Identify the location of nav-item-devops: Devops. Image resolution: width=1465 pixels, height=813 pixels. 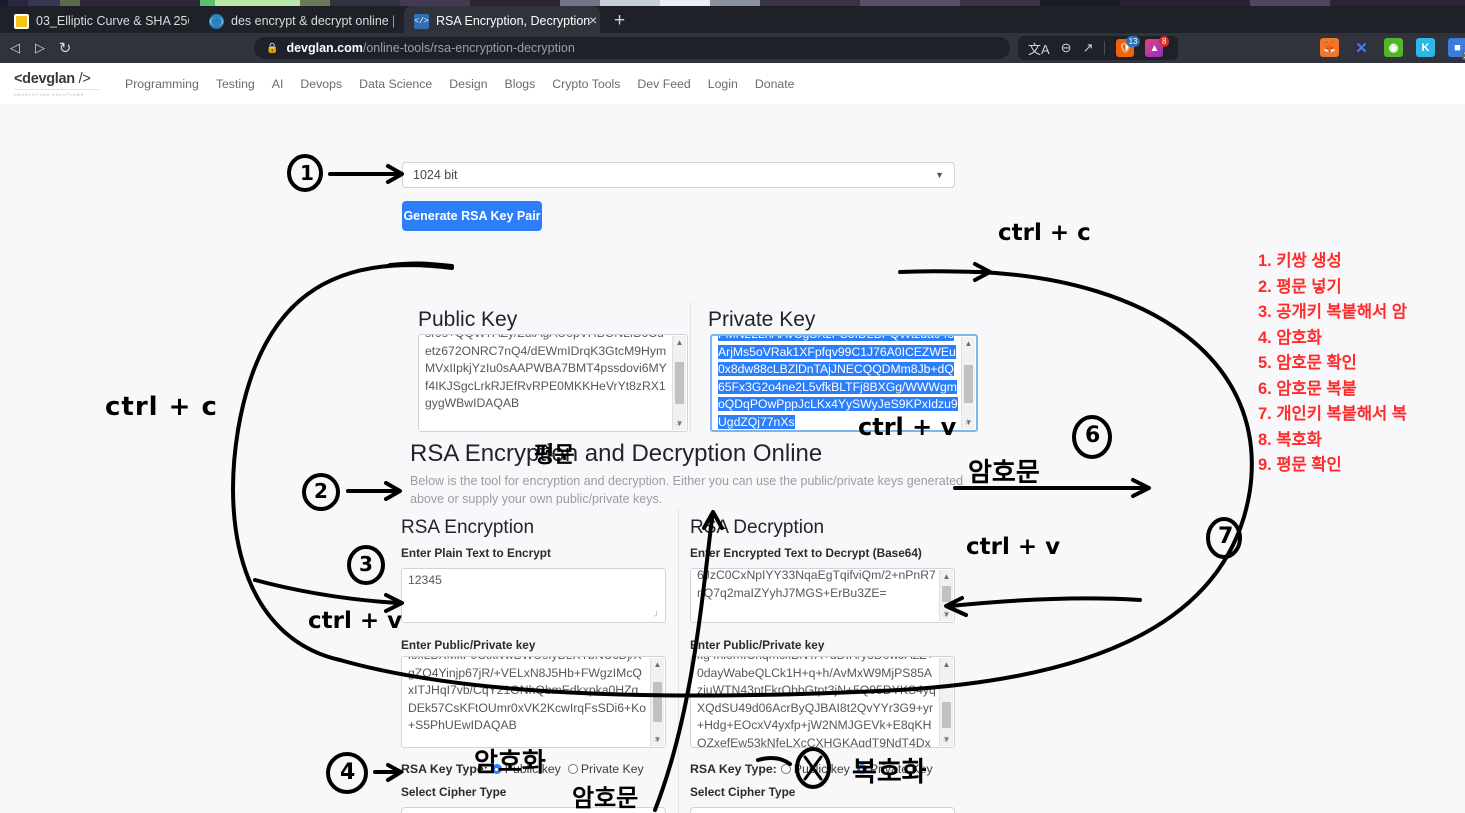
(321, 84).